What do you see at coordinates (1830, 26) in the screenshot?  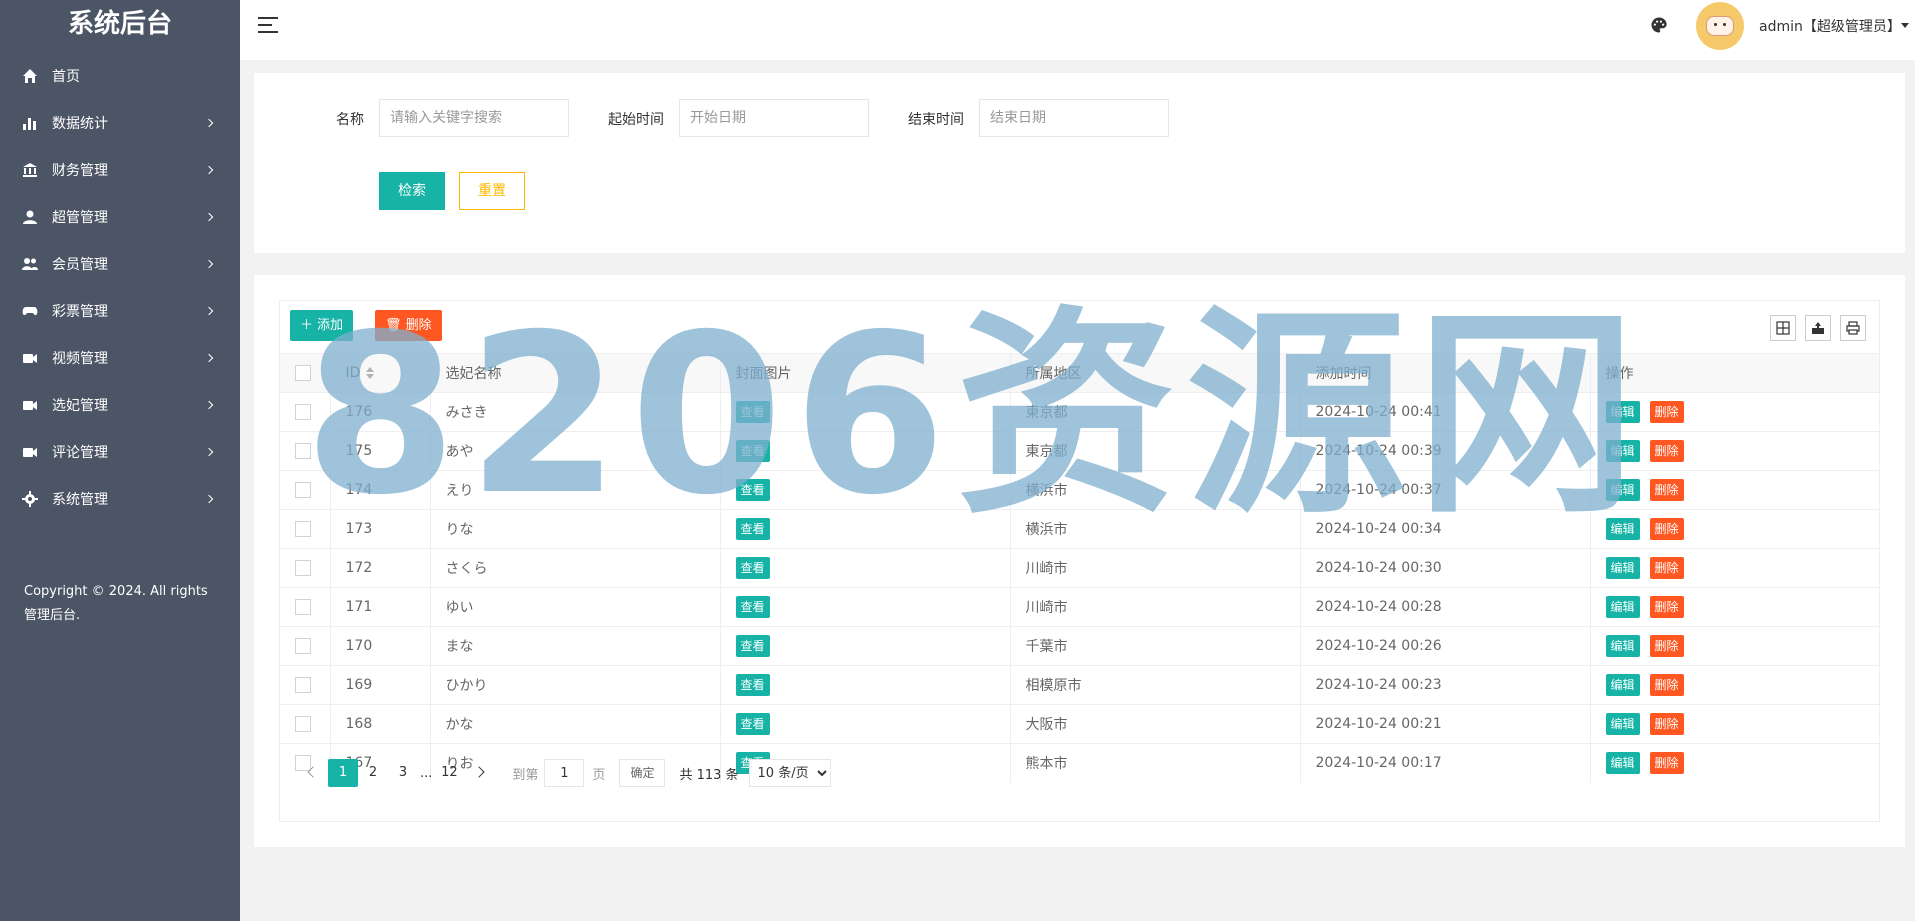 I see `user-menu: admin【超级管理员】` at bounding box center [1830, 26].